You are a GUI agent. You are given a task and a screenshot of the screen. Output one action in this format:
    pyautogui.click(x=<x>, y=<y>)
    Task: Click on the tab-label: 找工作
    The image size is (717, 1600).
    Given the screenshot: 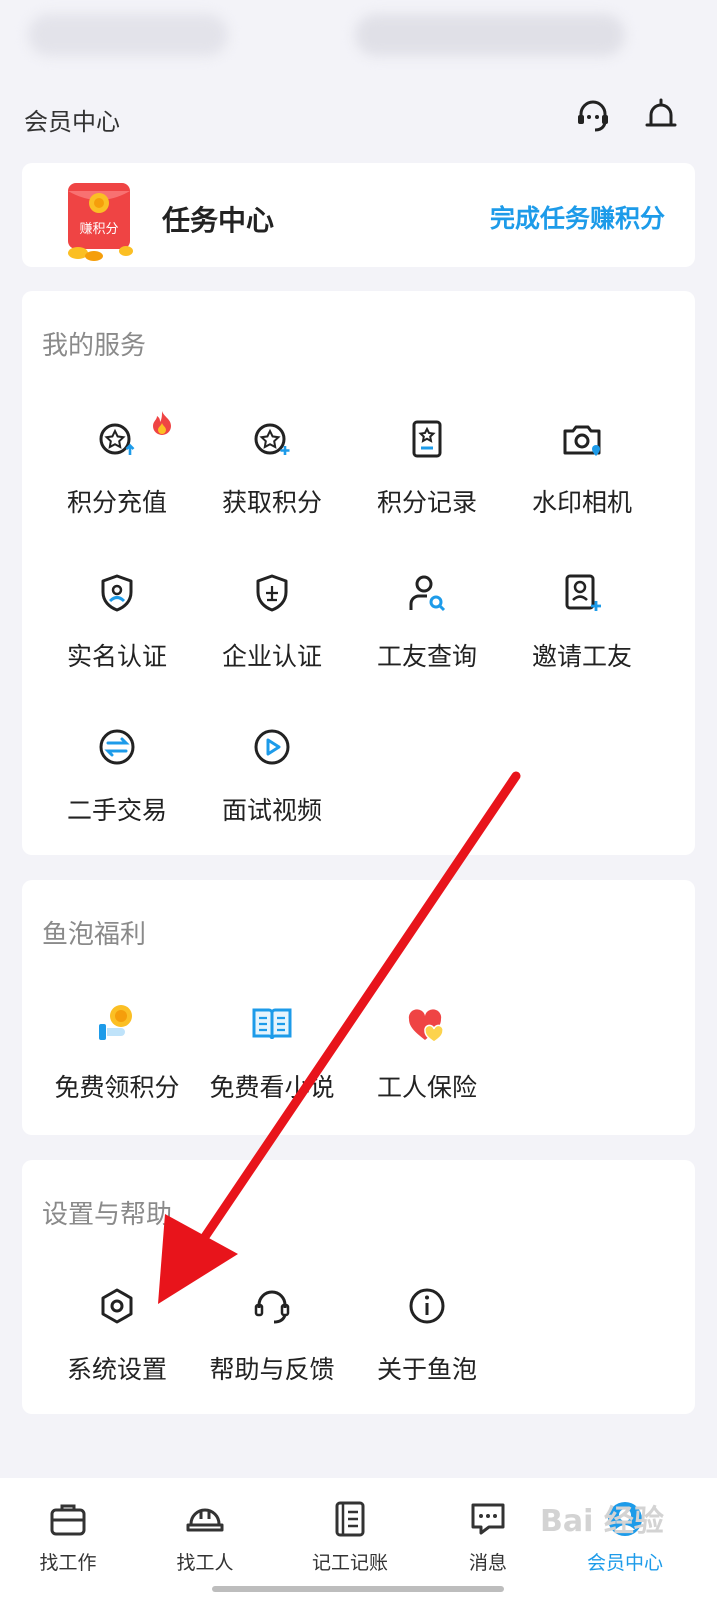 What is the action you would take?
    pyautogui.click(x=68, y=1563)
    